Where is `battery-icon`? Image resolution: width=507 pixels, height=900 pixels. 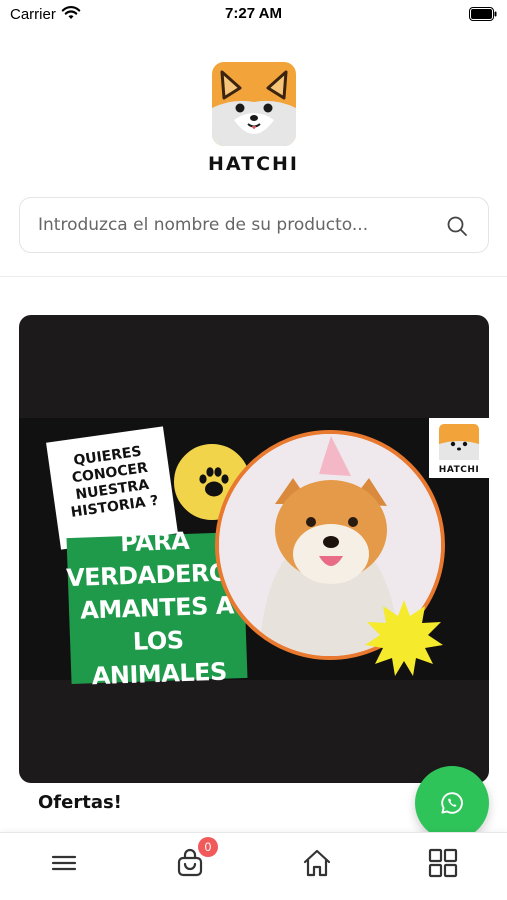
battery-icon is located at coordinates (483, 14).